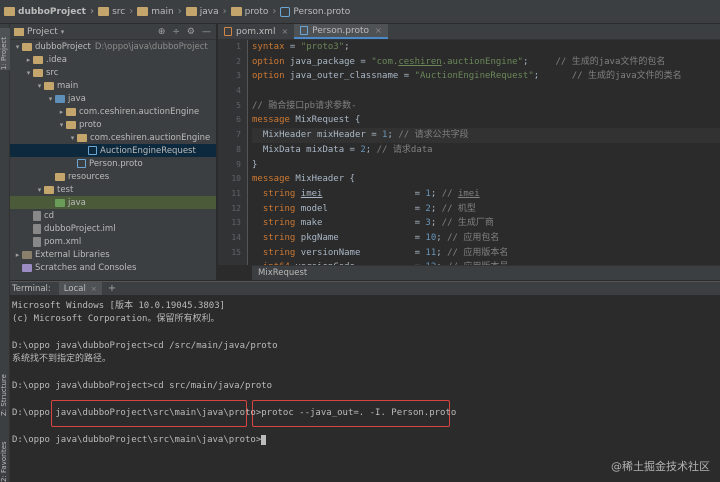 The width and height of the screenshot is (720, 482). What do you see at coordinates (206, 11) in the screenshot?
I see `breadcrumb-item: java ›` at bounding box center [206, 11].